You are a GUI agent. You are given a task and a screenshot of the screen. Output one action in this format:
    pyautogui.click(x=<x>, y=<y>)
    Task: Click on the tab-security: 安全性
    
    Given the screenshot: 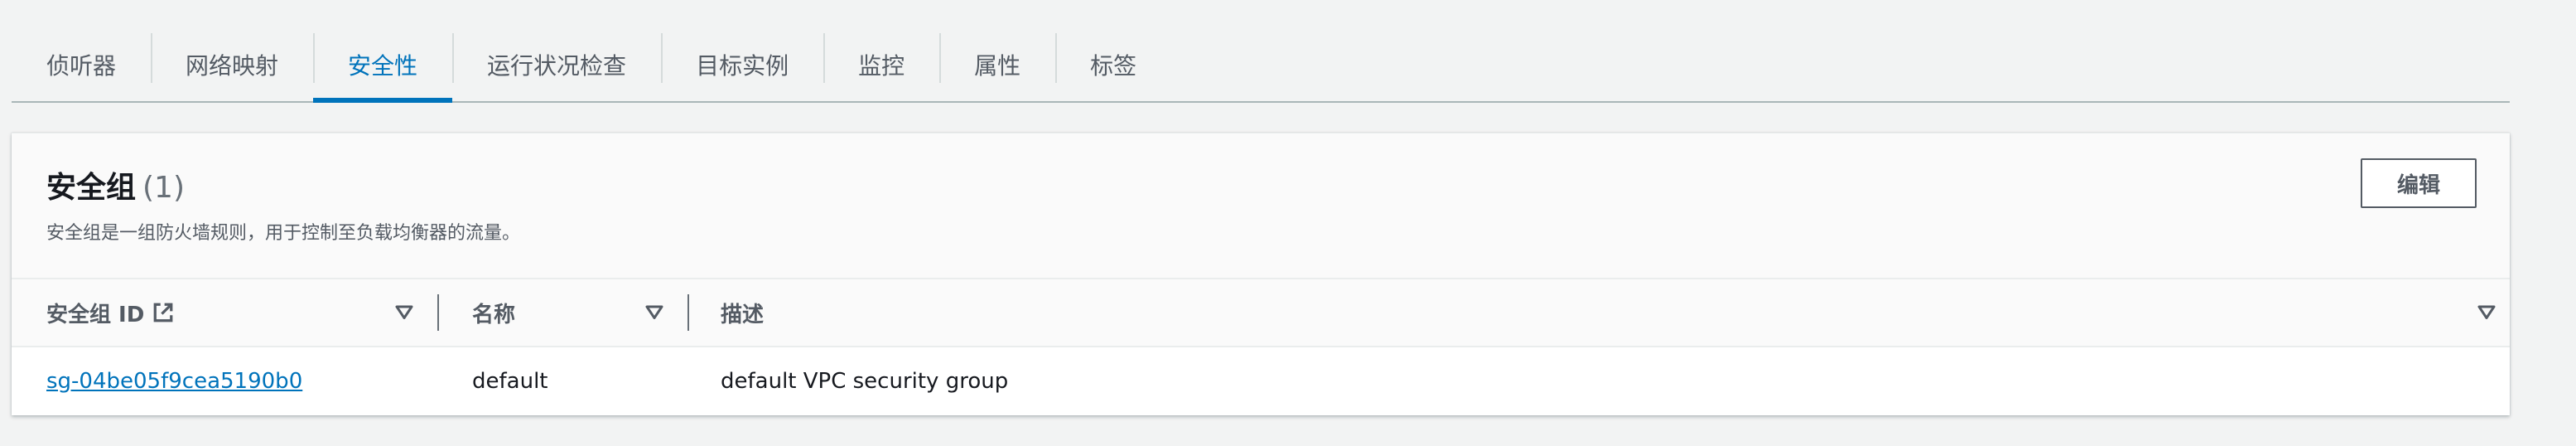 What is the action you would take?
    pyautogui.click(x=383, y=65)
    